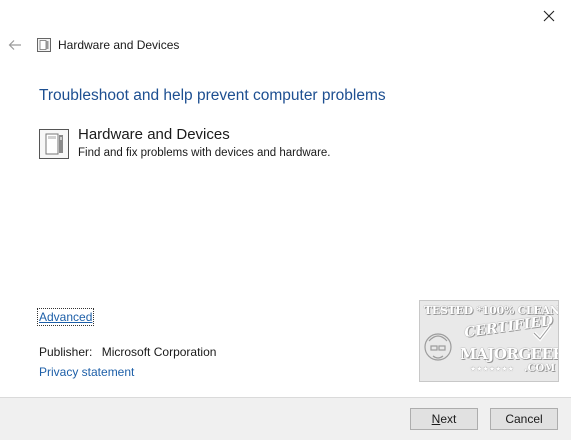 This screenshot has width=571, height=440. What do you see at coordinates (159, 352) in the screenshot?
I see `publisher-value: Microsoft Corporation` at bounding box center [159, 352].